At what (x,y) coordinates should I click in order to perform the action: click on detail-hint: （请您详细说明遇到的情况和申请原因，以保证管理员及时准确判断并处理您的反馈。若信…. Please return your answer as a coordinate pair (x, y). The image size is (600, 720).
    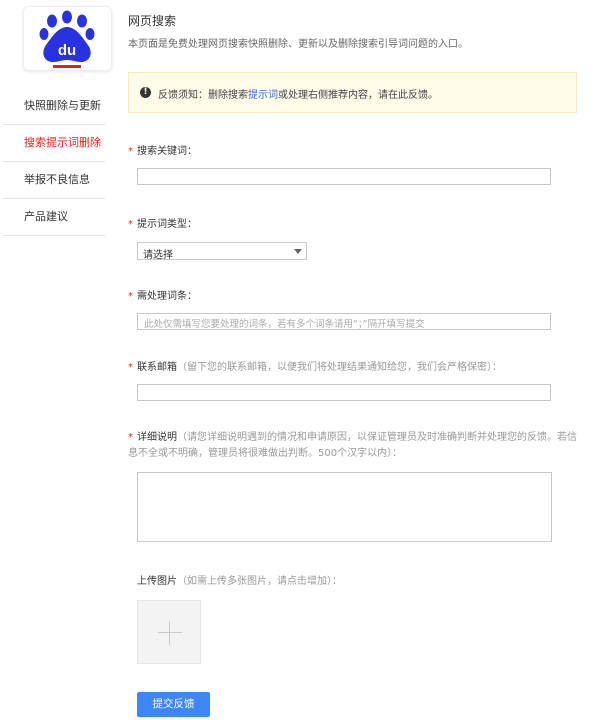
    Looking at the image, I should click on (352, 445).